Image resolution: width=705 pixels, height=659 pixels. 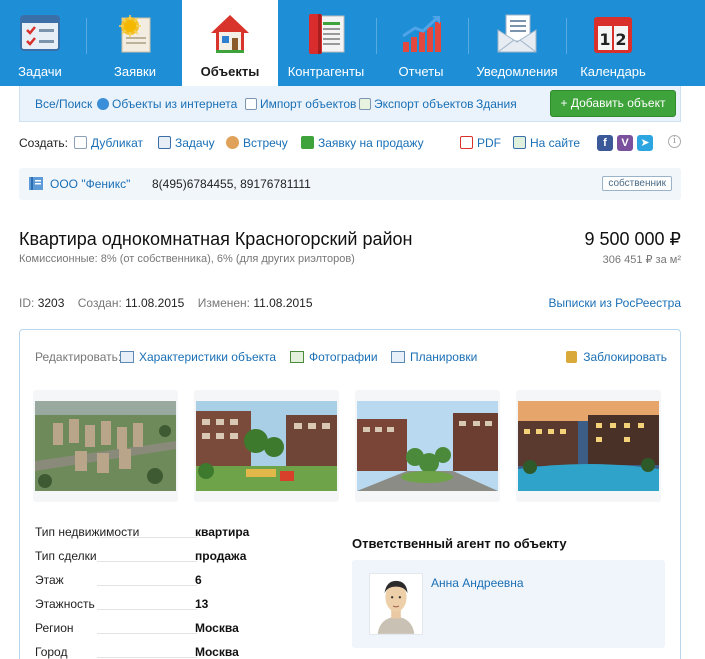 I want to click on edit-layouts-link: Планировки, so click(x=434, y=357).